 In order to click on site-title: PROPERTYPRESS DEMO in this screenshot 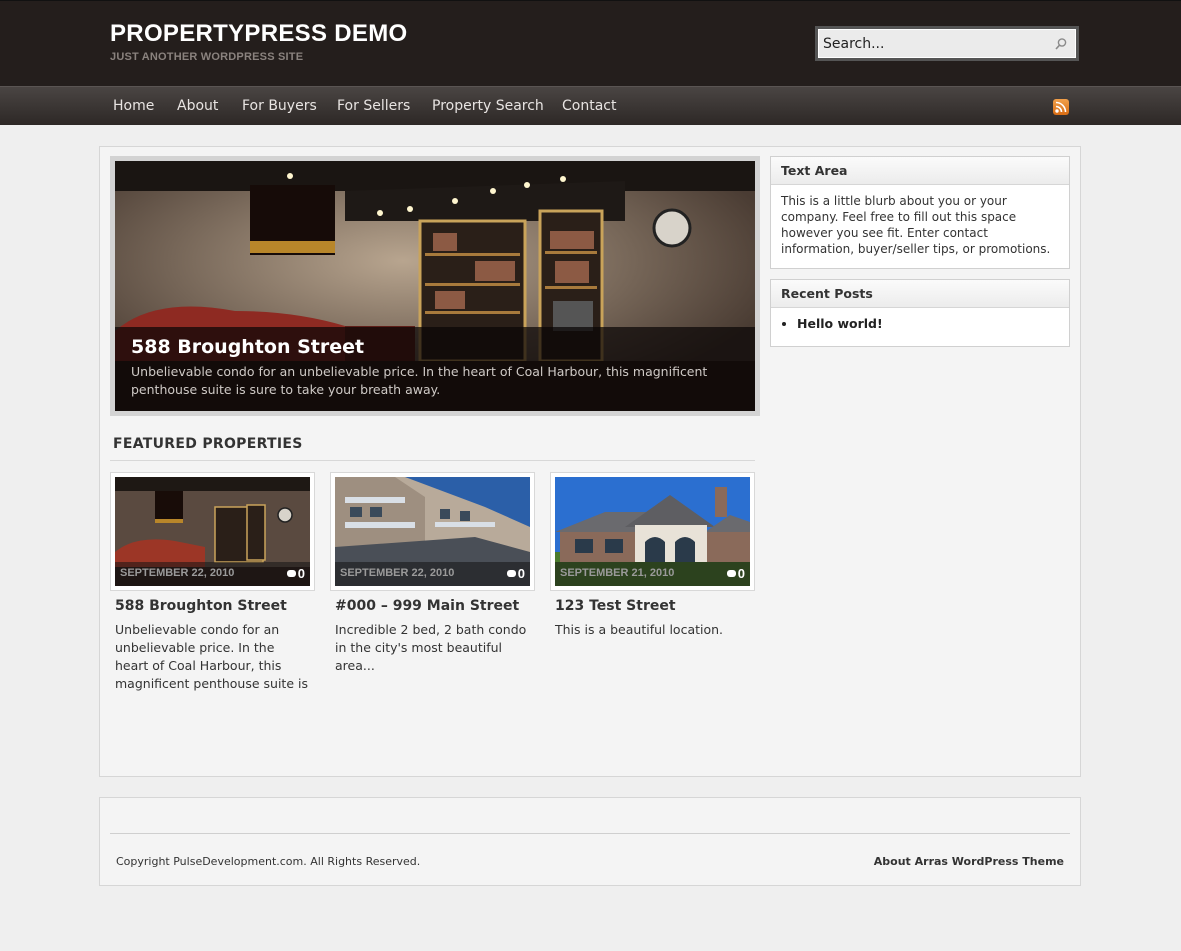, I will do `click(258, 34)`.